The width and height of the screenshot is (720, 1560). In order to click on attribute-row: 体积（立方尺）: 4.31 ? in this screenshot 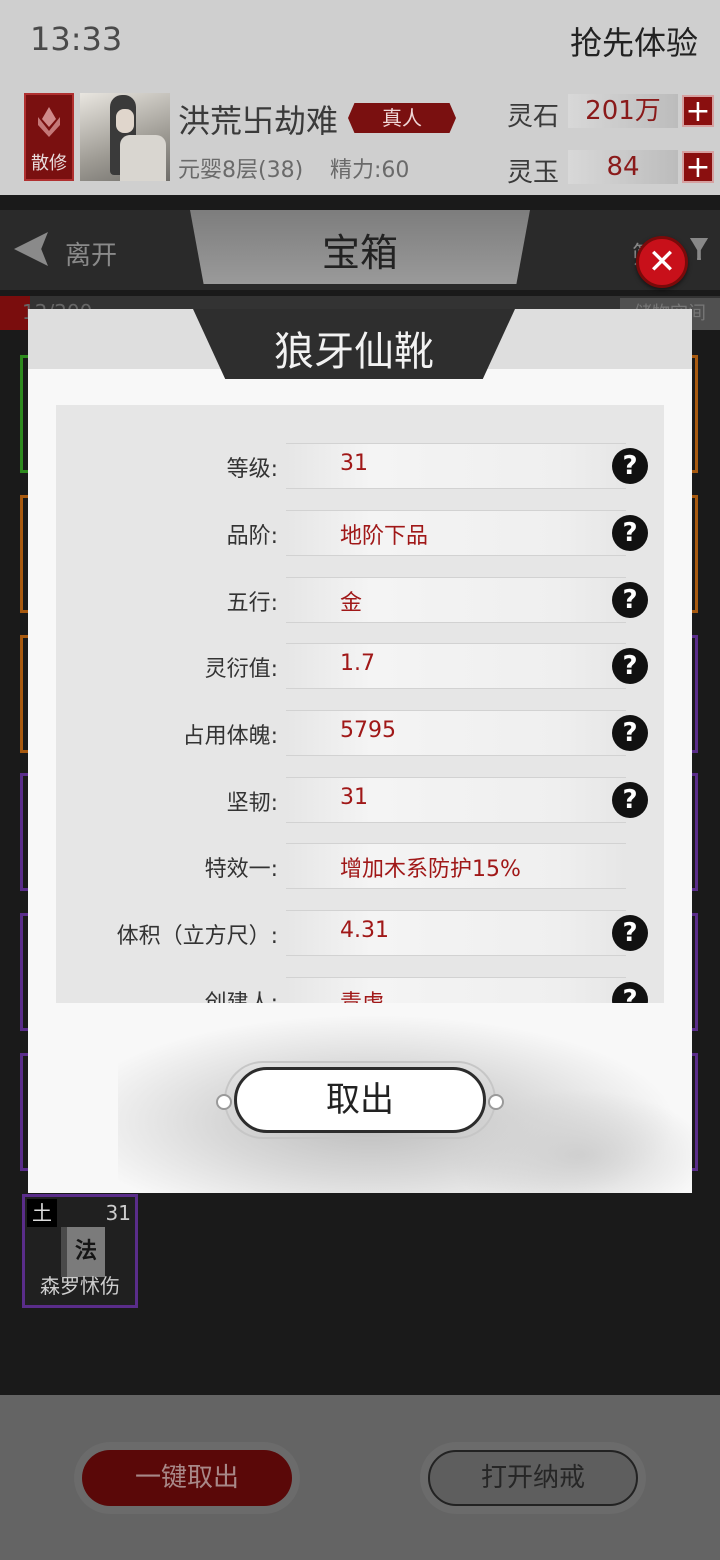, I will do `click(360, 935)`.